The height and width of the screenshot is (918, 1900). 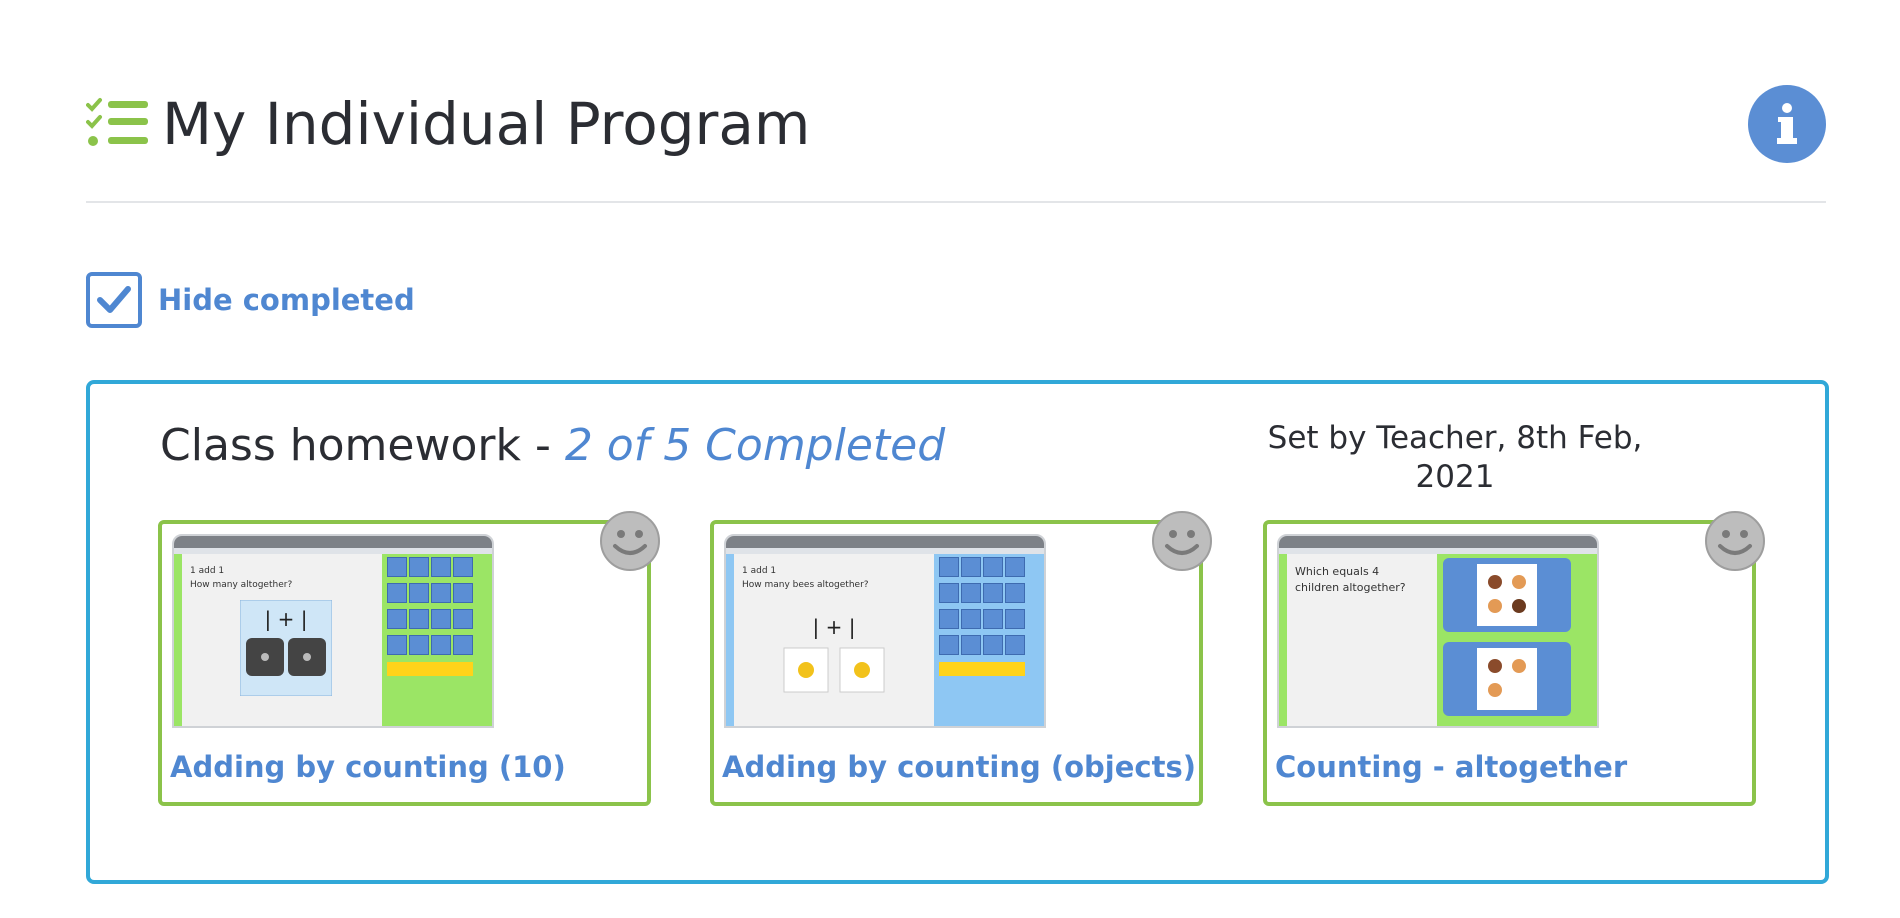 What do you see at coordinates (956, 202) in the screenshot?
I see `header-divider` at bounding box center [956, 202].